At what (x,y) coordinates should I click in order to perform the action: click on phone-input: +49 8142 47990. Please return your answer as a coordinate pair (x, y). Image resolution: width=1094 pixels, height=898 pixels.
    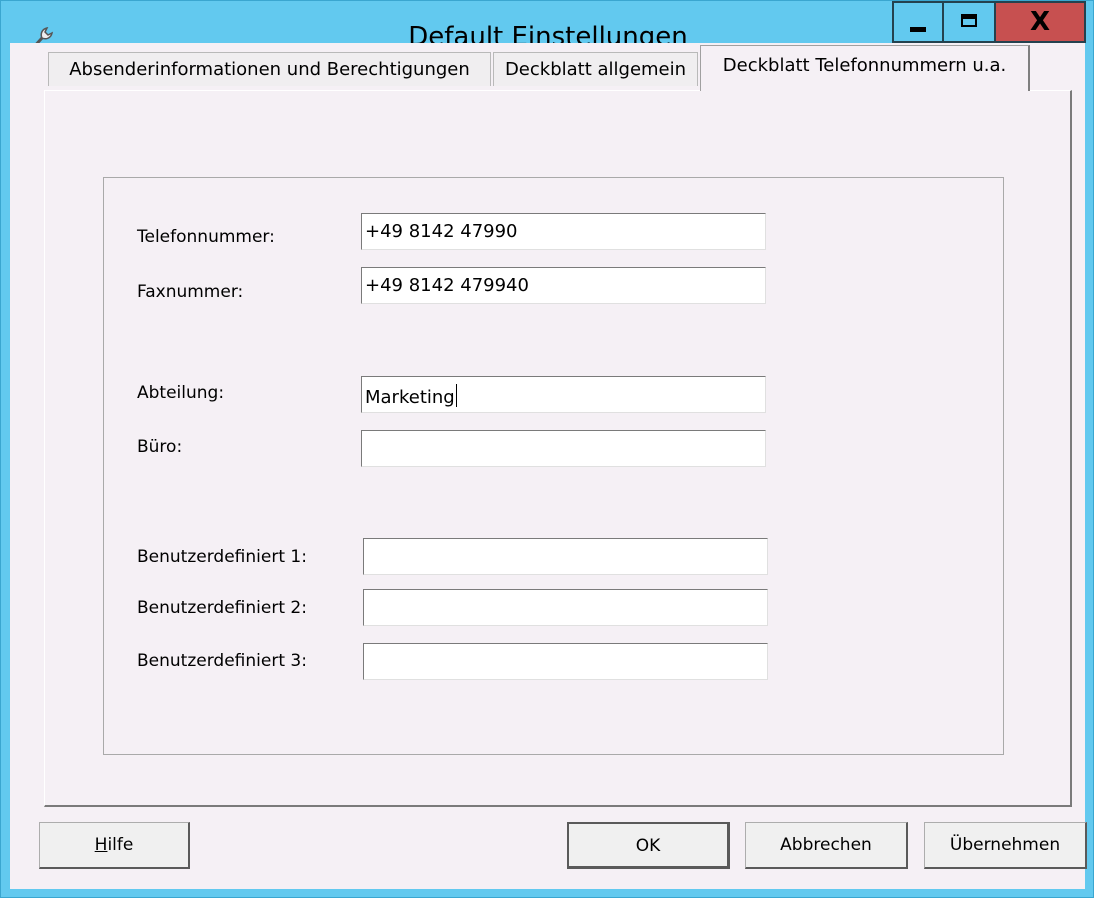
    Looking at the image, I should click on (563, 231).